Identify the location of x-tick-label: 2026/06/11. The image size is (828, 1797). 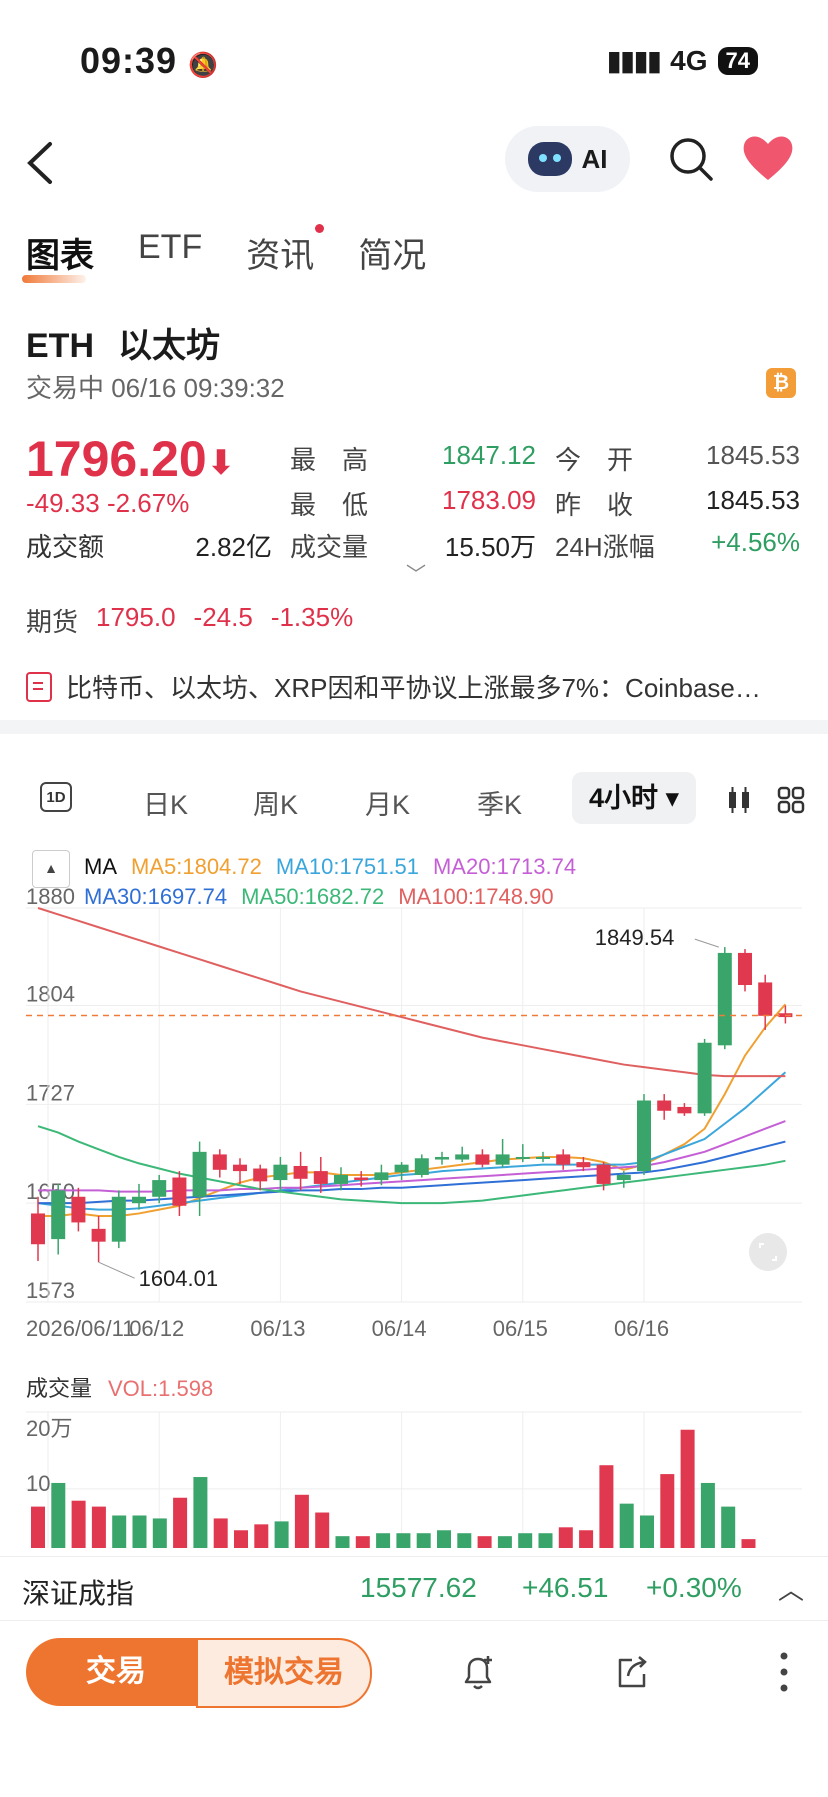
(80, 1328).